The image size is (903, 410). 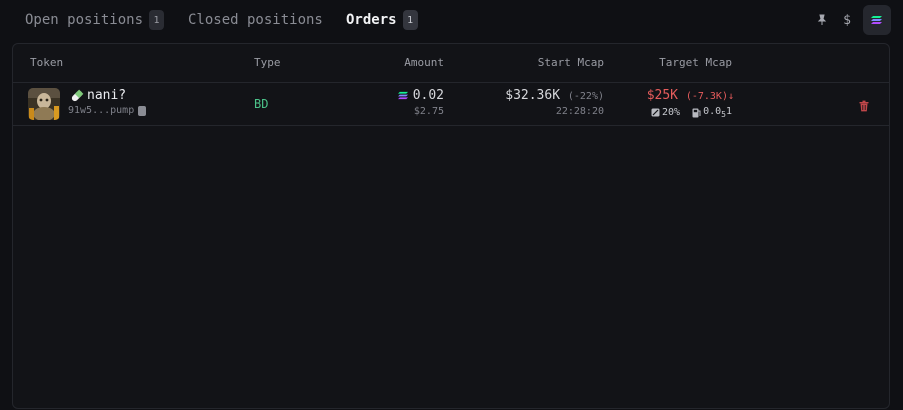 I want to click on dollar-toggle: $, so click(x=847, y=20).